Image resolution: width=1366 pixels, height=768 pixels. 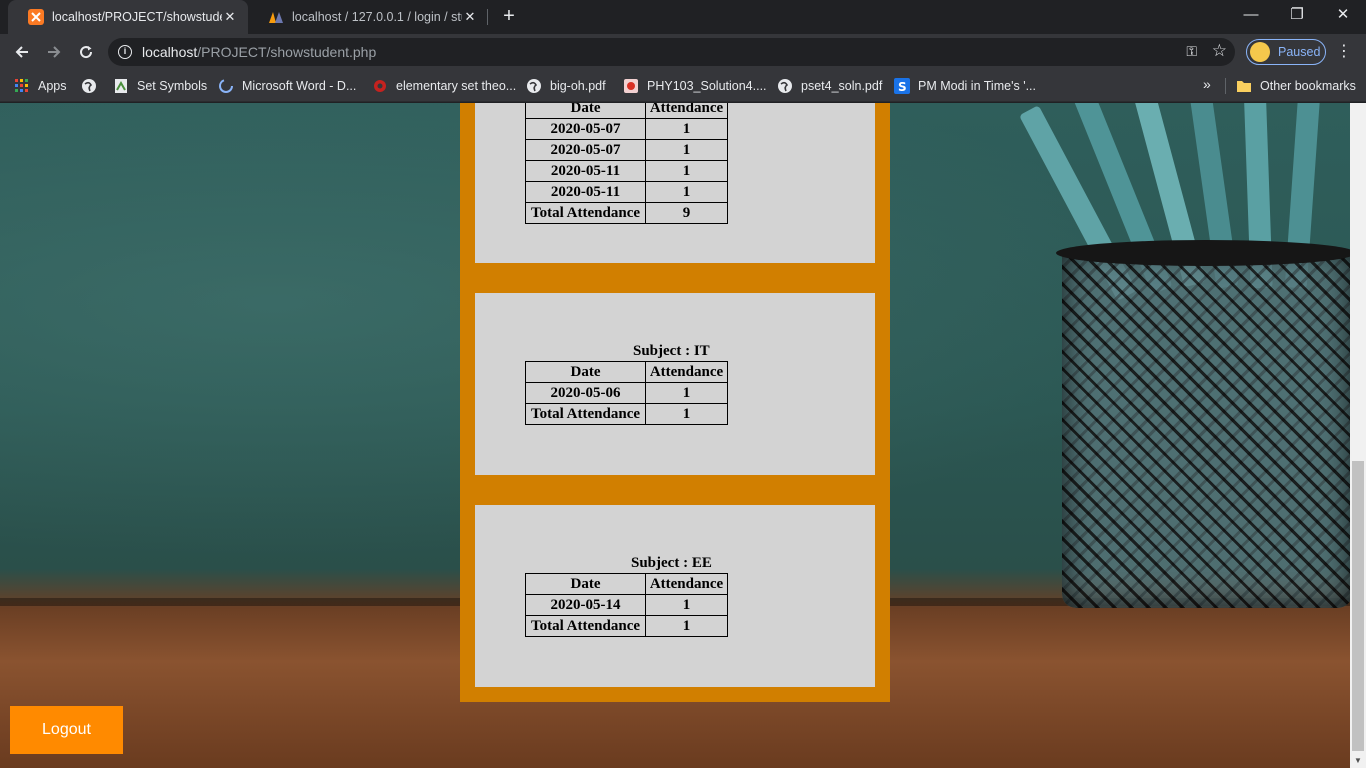 What do you see at coordinates (160, 86) in the screenshot?
I see `bookmark-set-symbols: Set Symbols` at bounding box center [160, 86].